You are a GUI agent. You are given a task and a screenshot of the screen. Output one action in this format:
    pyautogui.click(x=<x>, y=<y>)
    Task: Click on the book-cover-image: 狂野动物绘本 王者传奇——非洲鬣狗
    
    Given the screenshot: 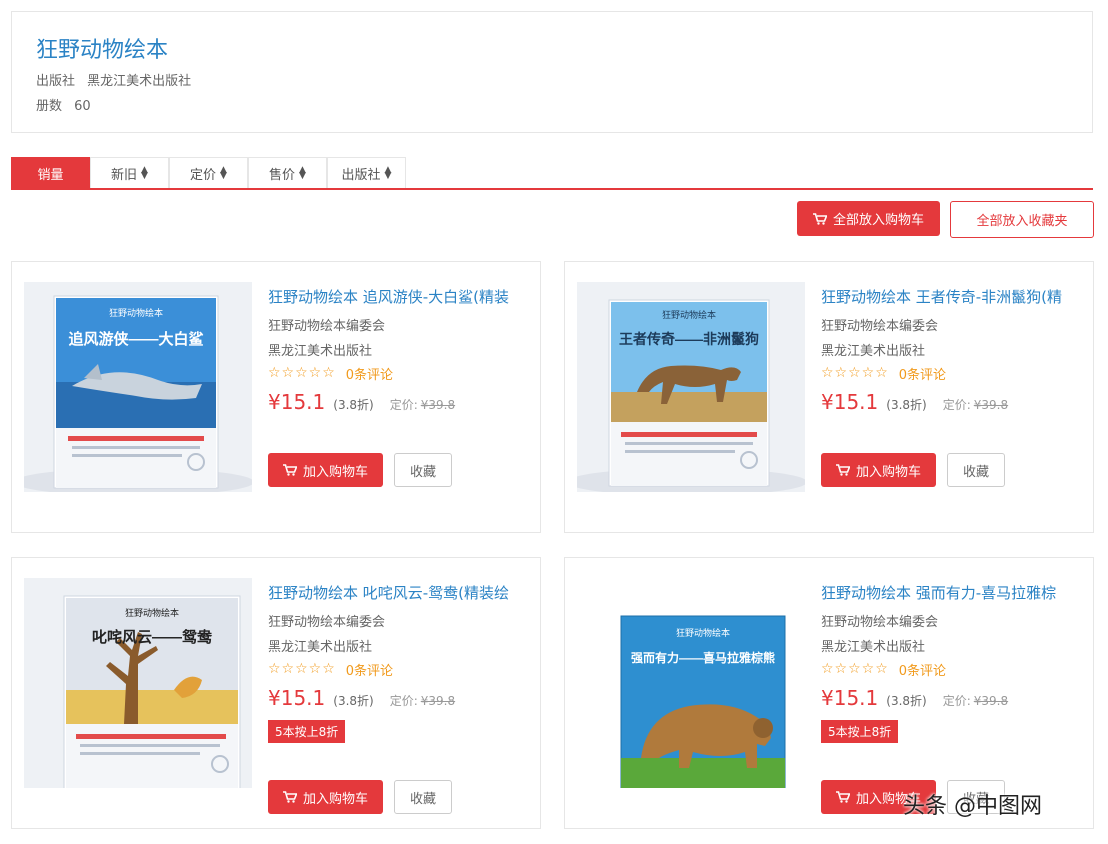 What is the action you would take?
    pyautogui.click(x=691, y=387)
    